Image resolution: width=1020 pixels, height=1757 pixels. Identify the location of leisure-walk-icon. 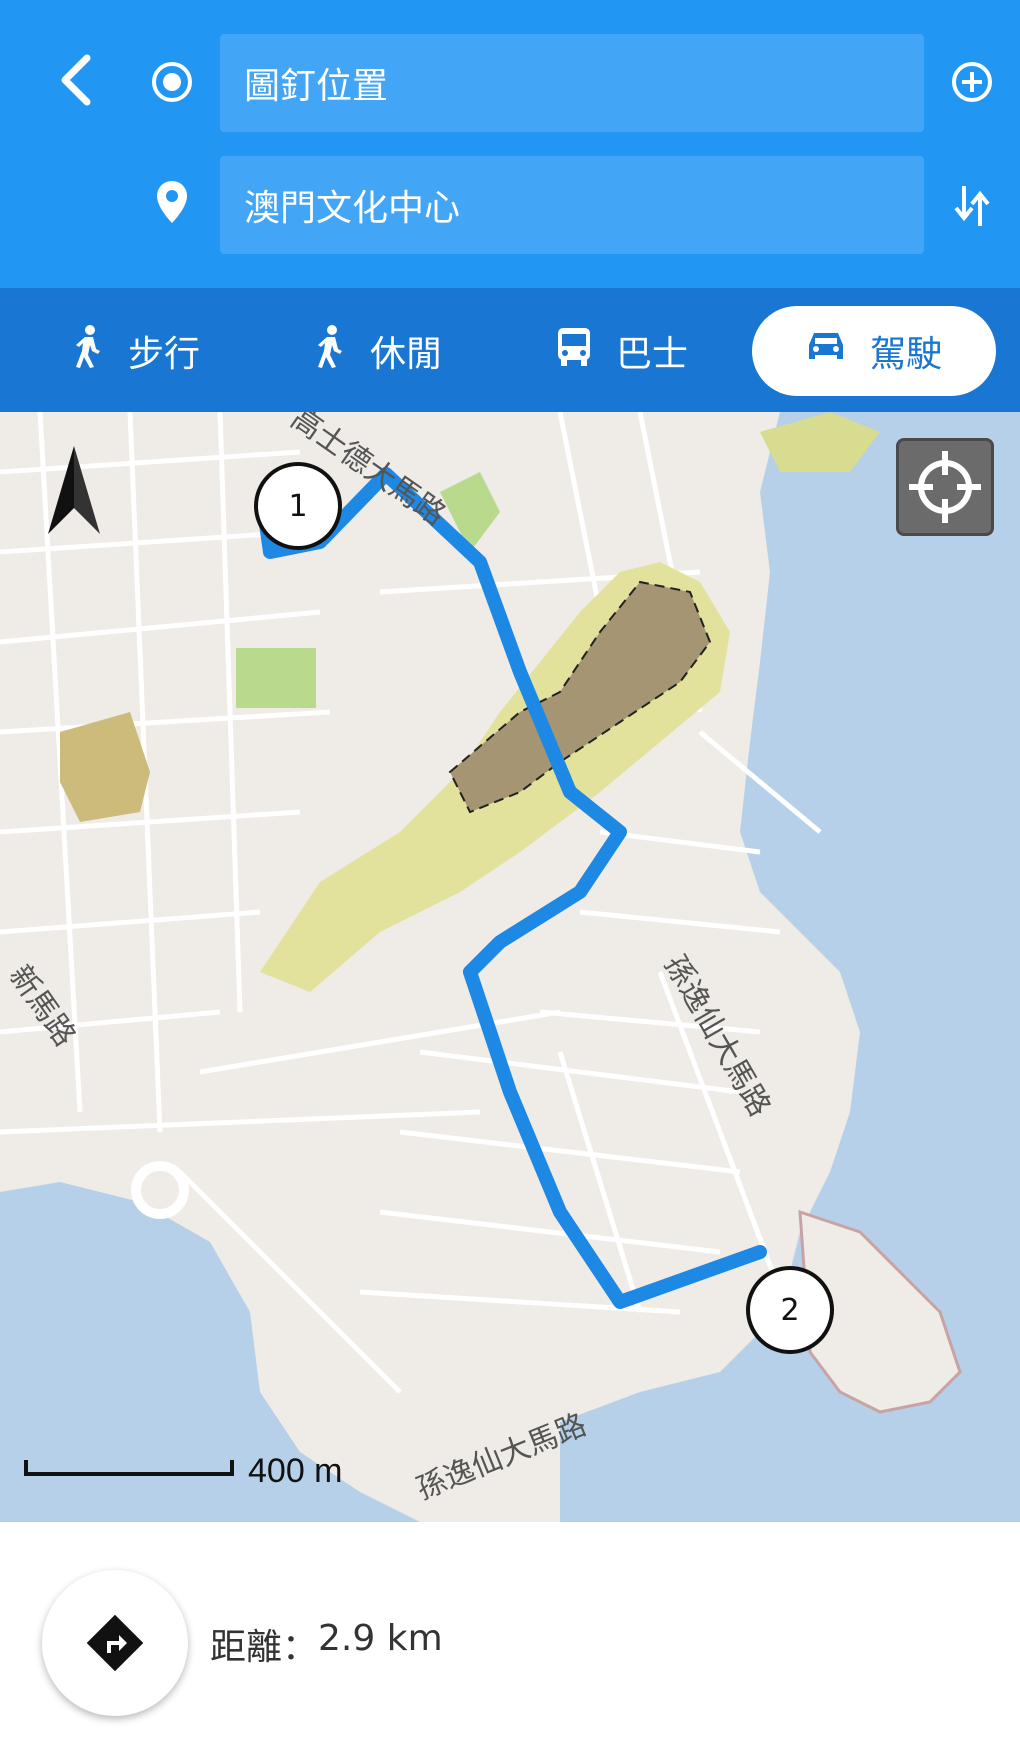
(330, 351).